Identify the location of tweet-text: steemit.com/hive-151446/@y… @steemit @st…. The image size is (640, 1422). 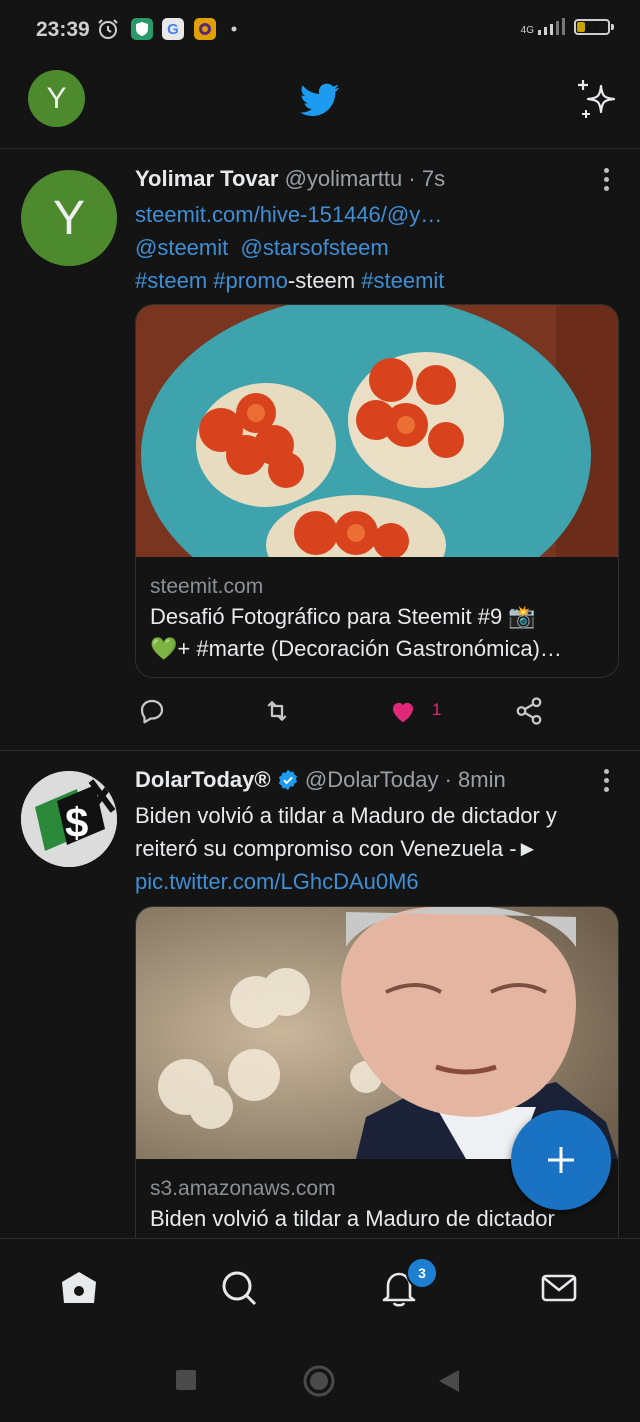
(375, 247).